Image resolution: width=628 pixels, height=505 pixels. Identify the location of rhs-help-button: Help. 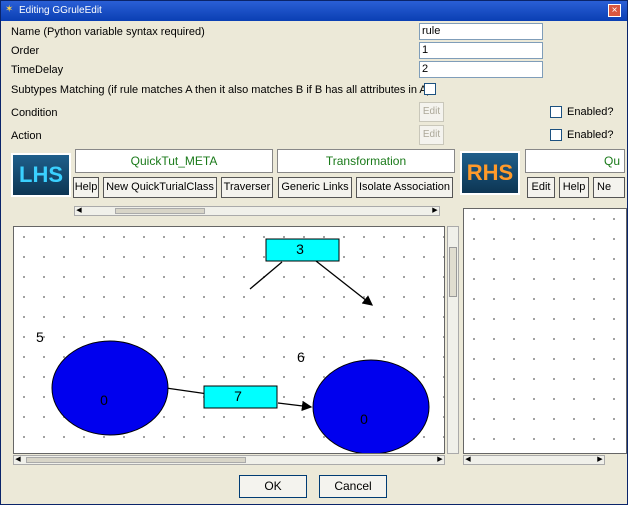
(574, 187).